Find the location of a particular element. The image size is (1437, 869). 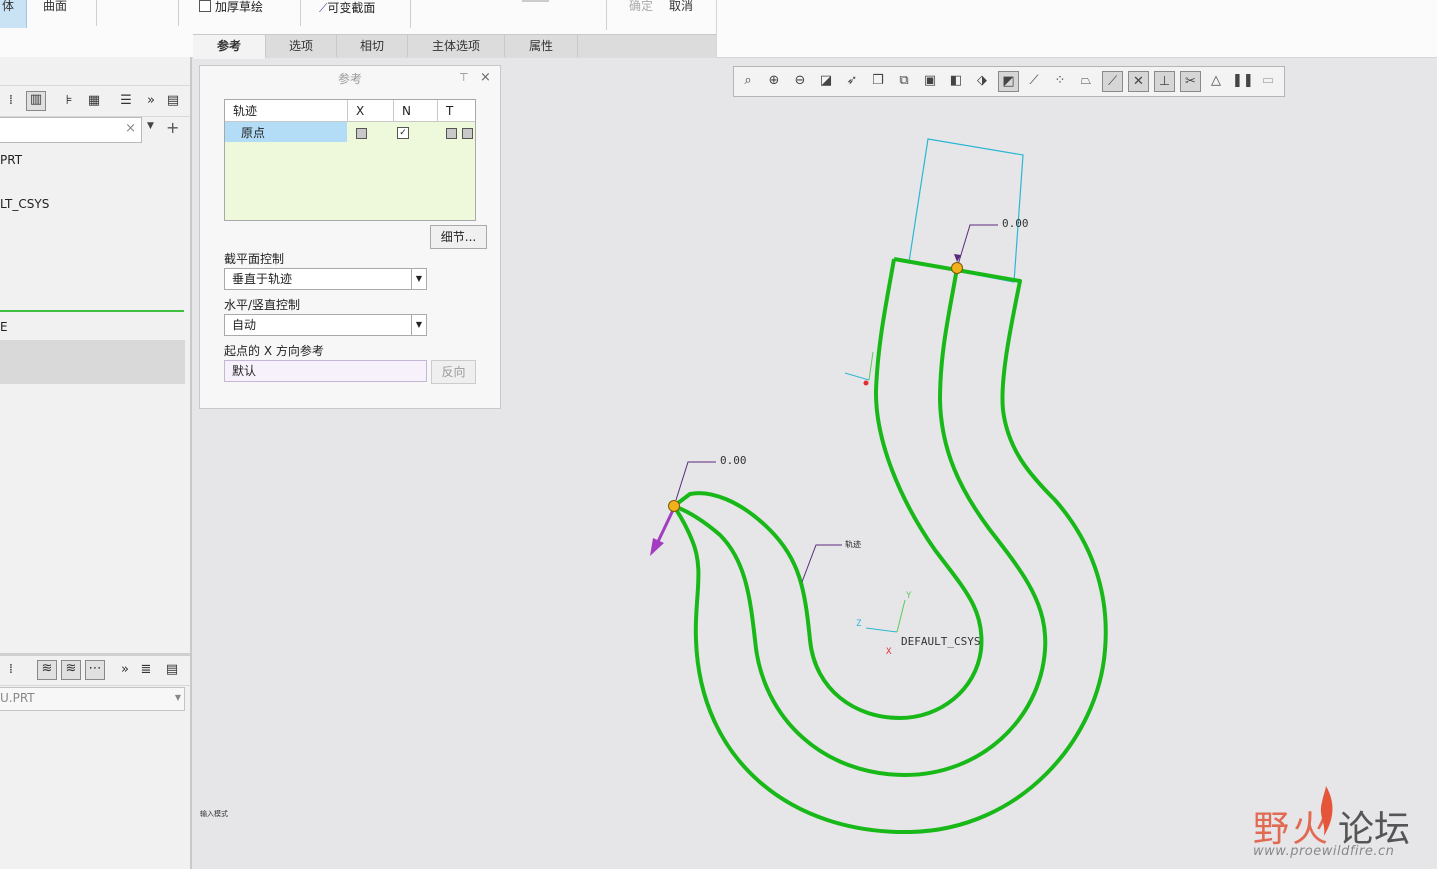

repaint-icon: ◪ is located at coordinates (826, 81).